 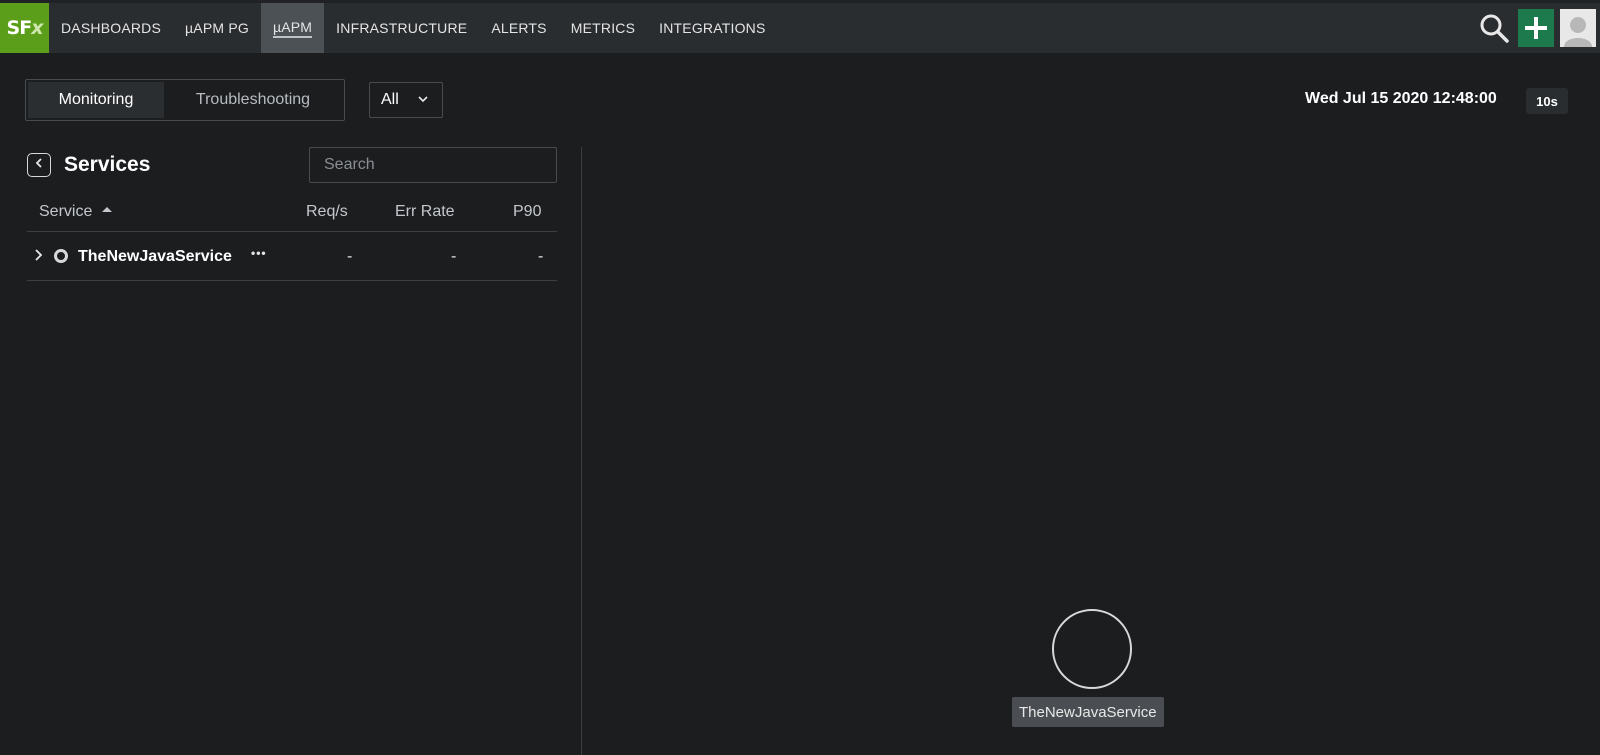 I want to click on collapse-panel-button, so click(x=39, y=165).